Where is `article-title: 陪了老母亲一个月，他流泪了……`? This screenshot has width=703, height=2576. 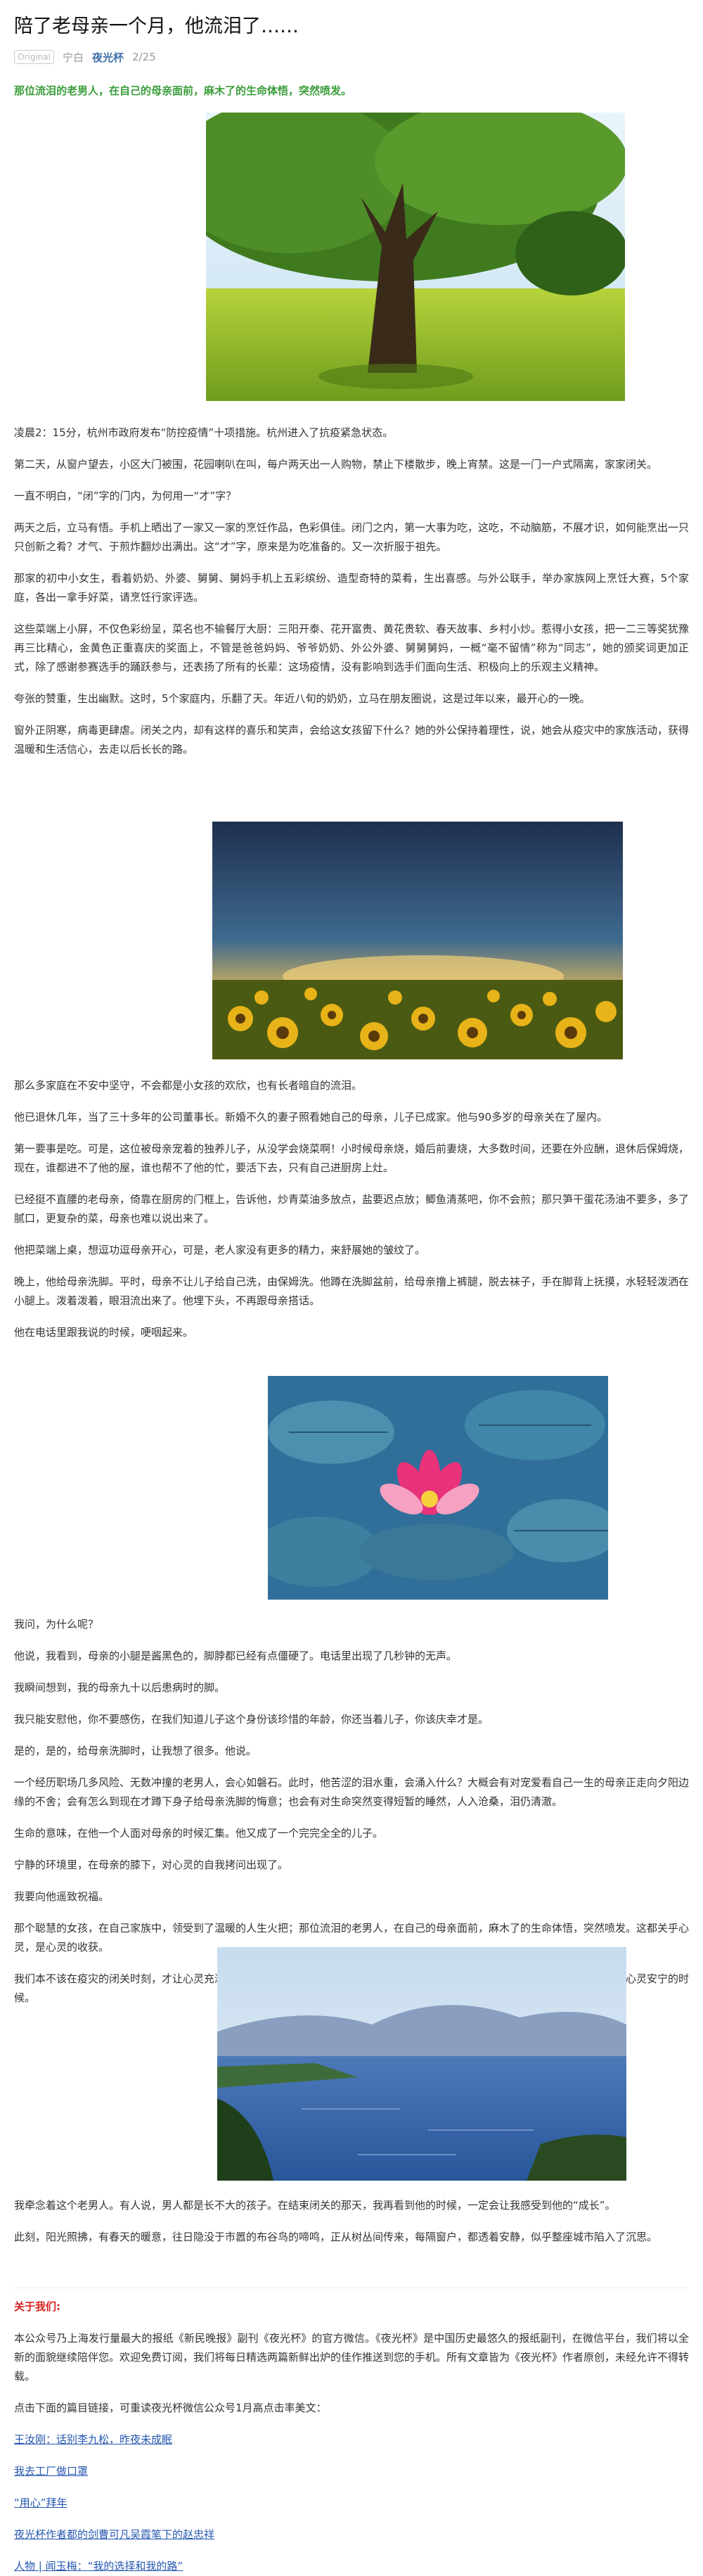
article-title: 陪了老母亲一个月，他流泪了…… is located at coordinates (156, 26).